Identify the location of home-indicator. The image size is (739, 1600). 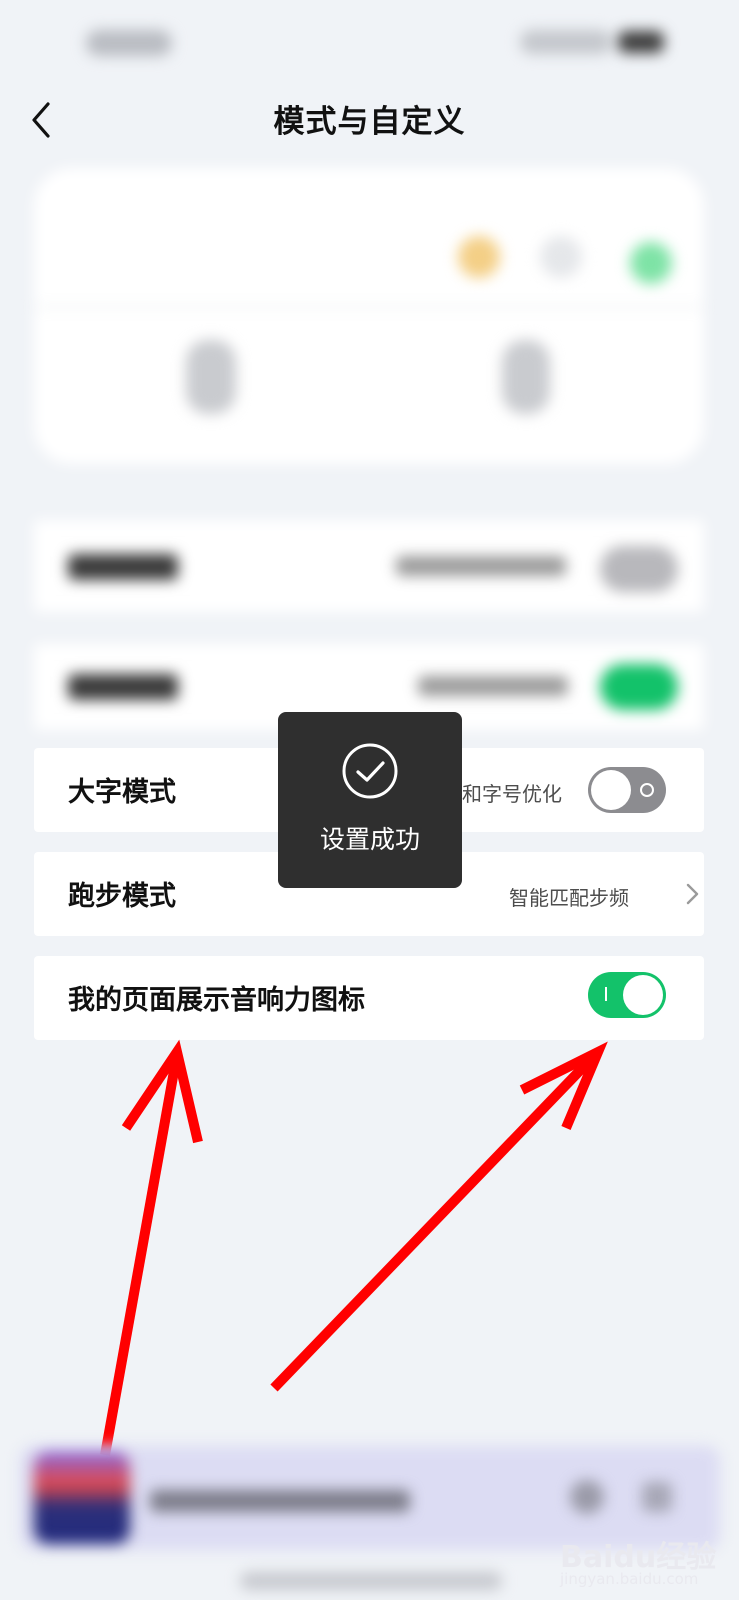
(371, 1581).